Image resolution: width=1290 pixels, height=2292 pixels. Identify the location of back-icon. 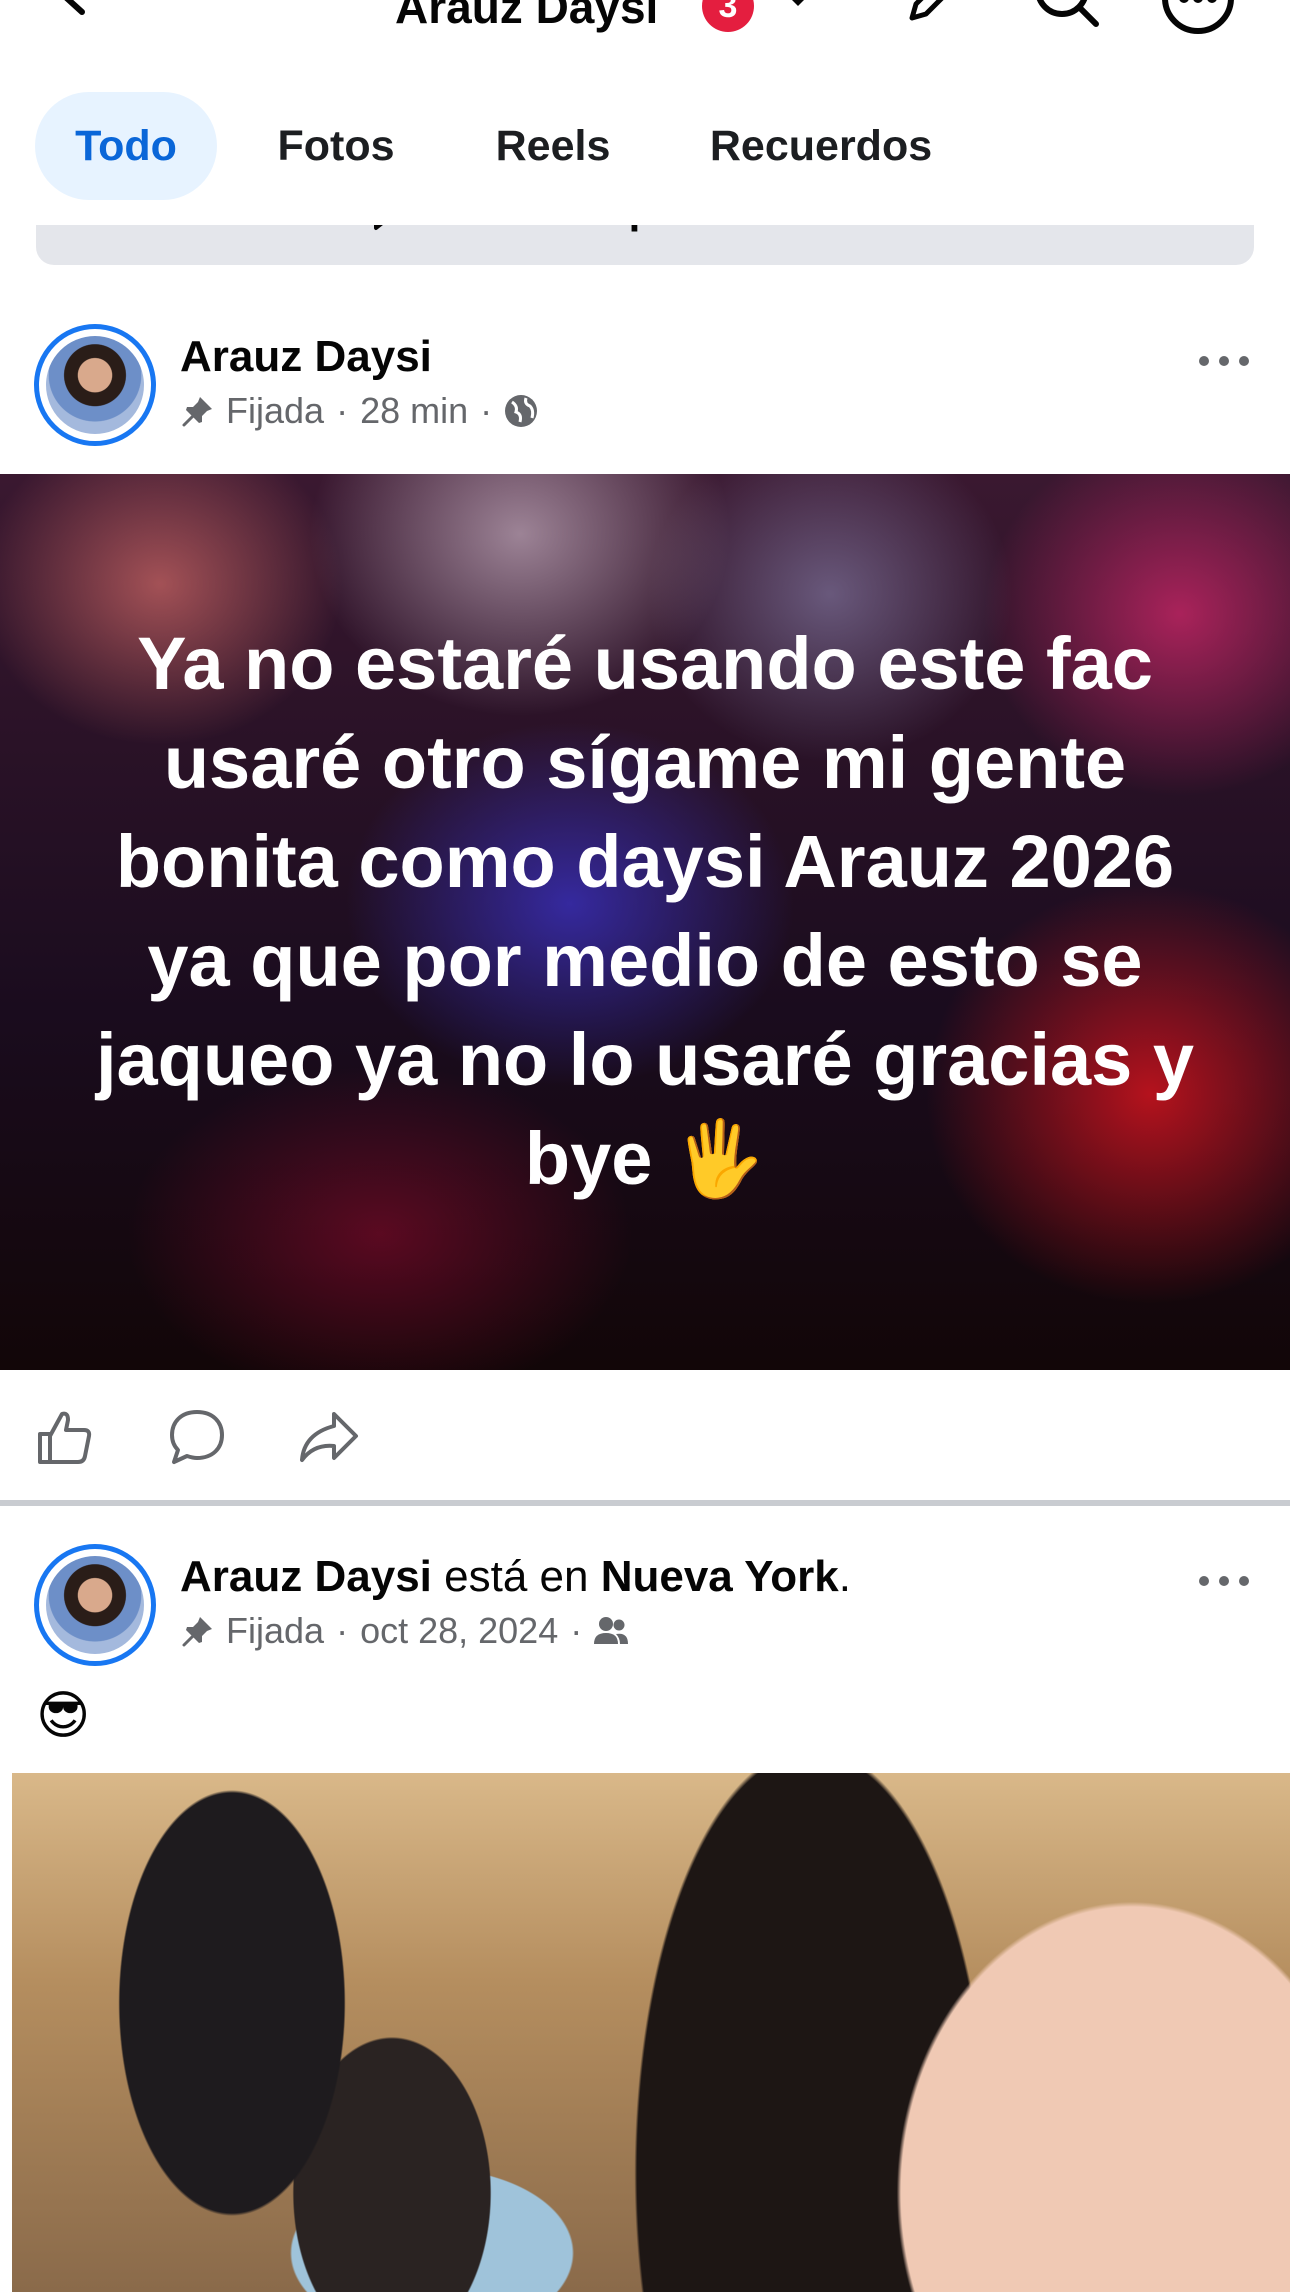
(72, 10).